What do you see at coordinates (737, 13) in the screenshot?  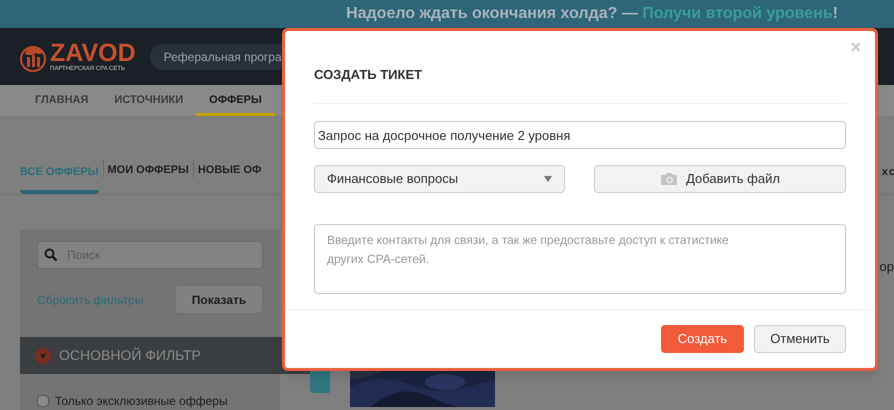 I see `banner-link: Получи второй уровень` at bounding box center [737, 13].